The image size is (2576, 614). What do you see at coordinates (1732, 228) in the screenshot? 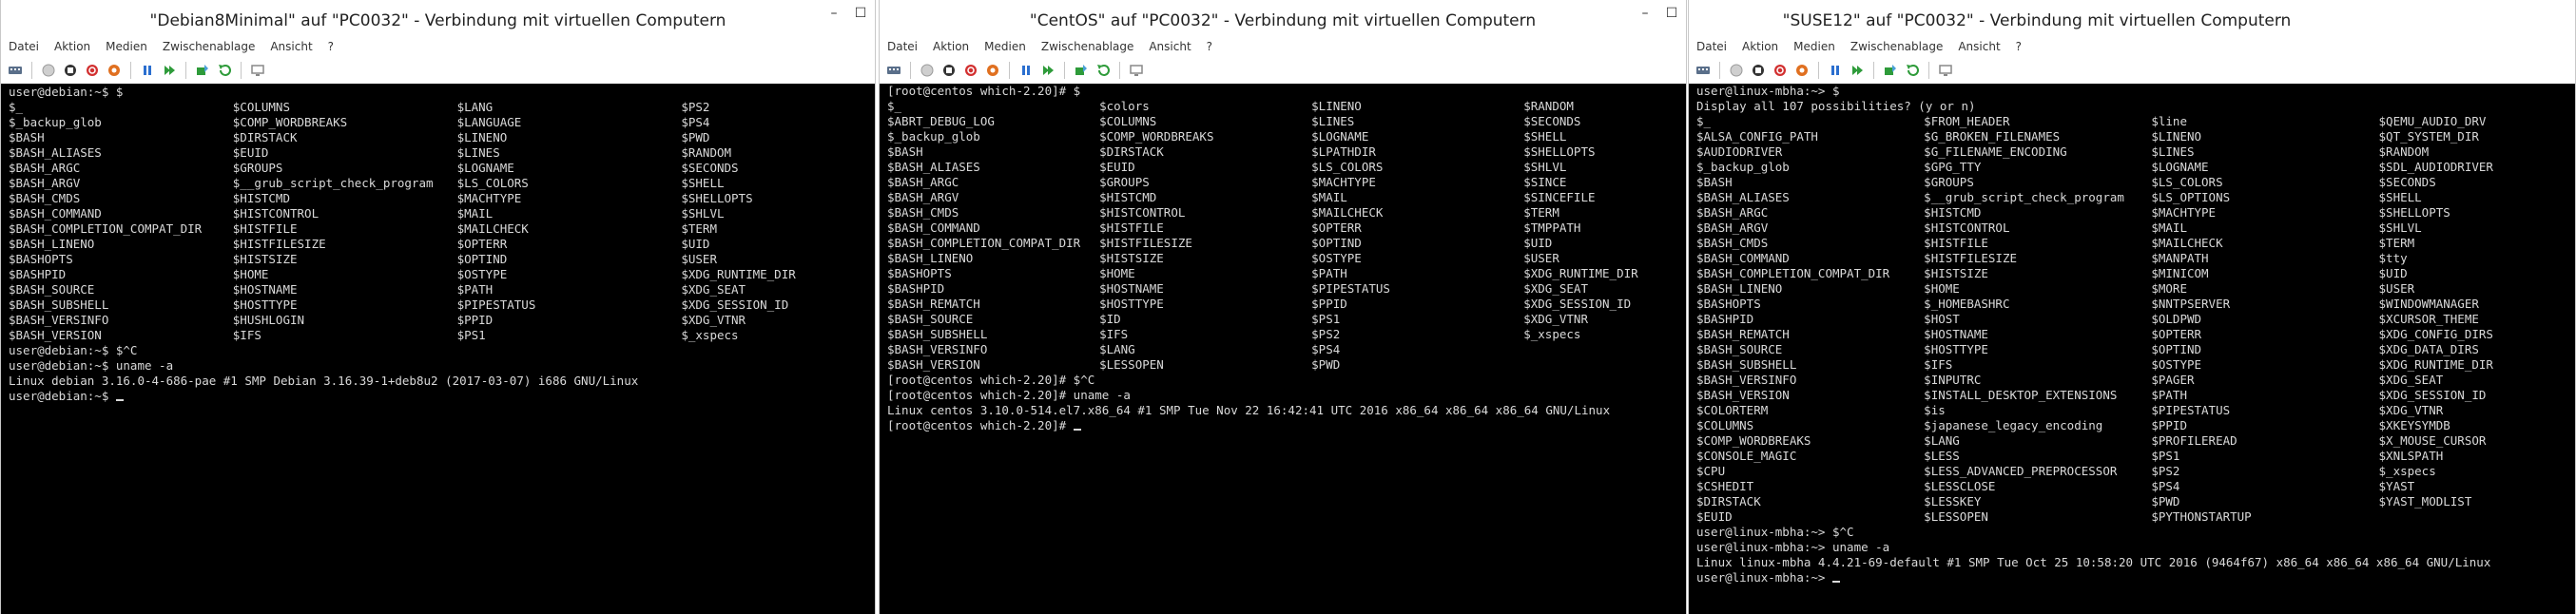
I see `completion-entry: $BASH_ARGV` at bounding box center [1732, 228].